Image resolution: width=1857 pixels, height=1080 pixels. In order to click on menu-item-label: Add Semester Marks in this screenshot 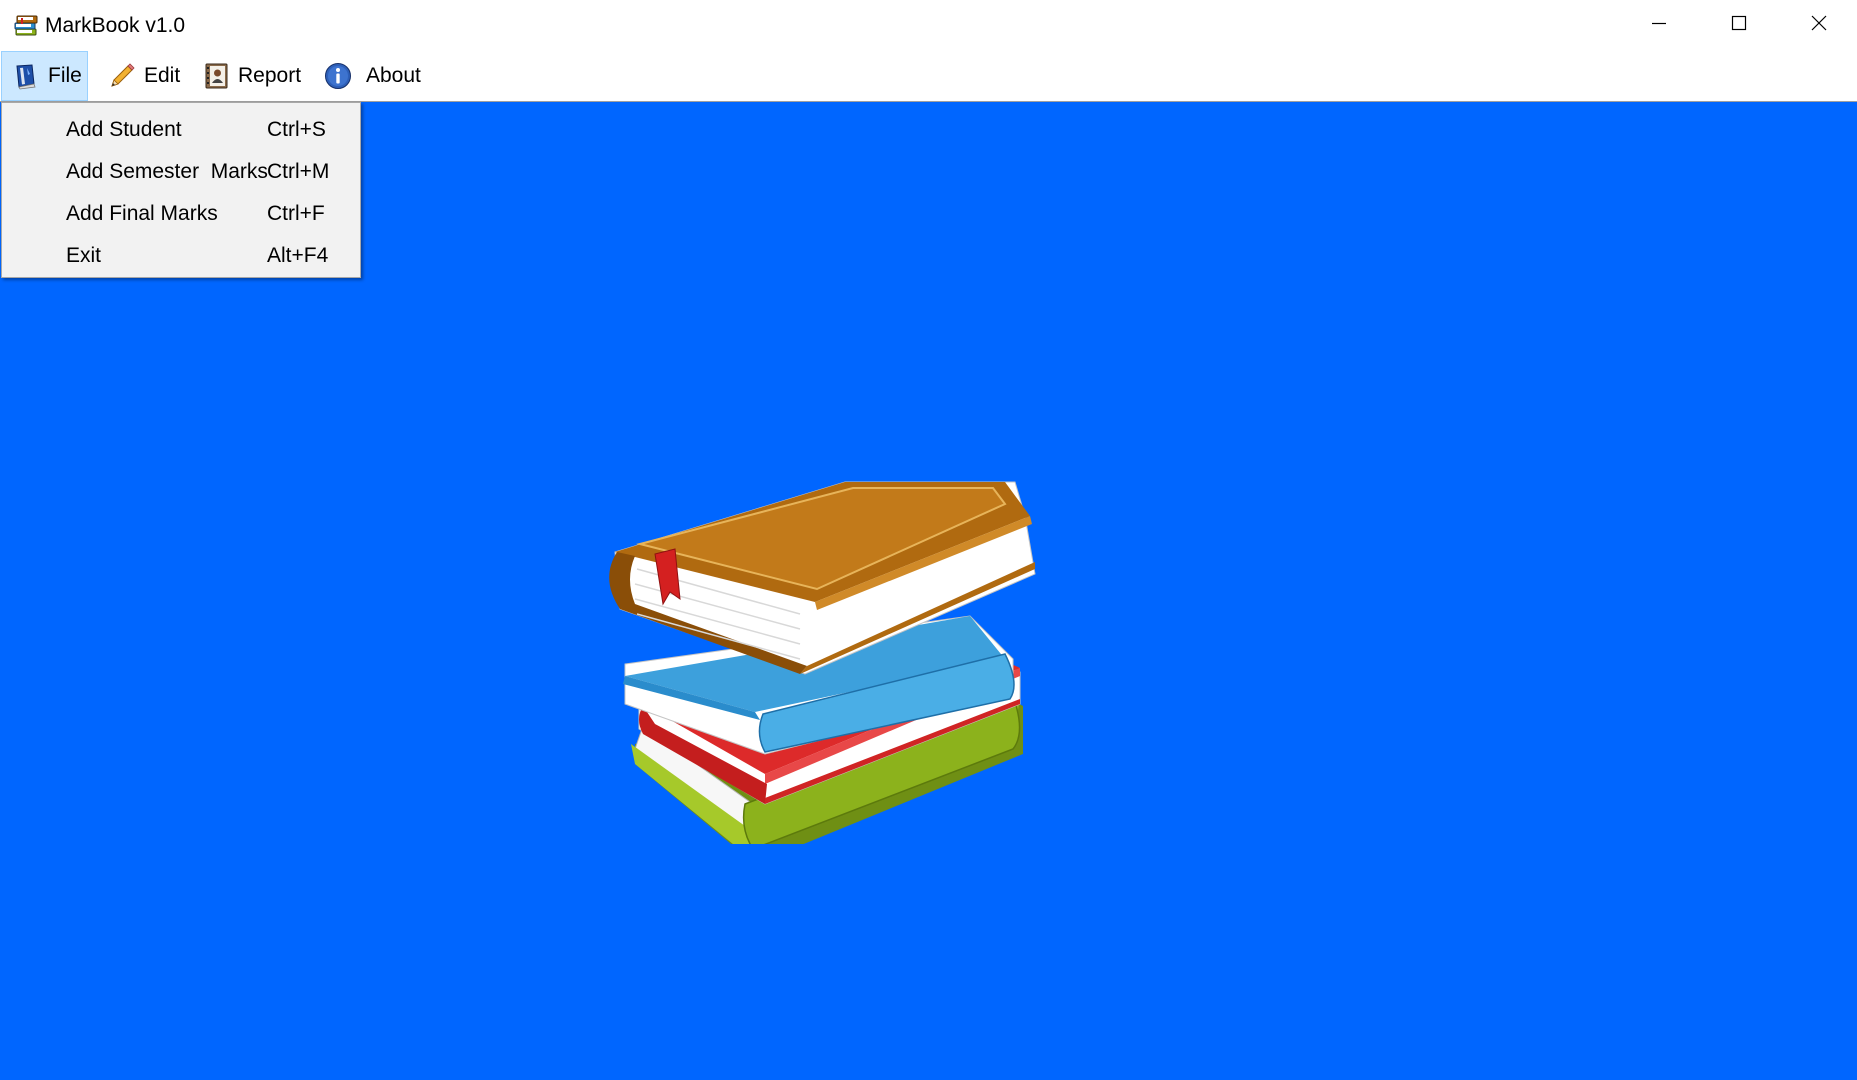, I will do `click(167, 171)`.